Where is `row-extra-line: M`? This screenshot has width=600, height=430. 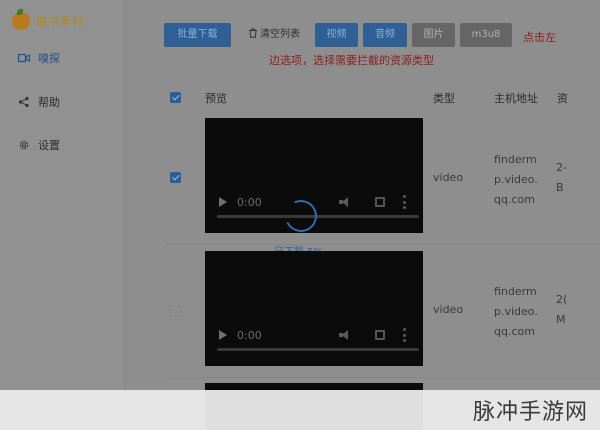
row-extra-line: M is located at coordinates (561, 319).